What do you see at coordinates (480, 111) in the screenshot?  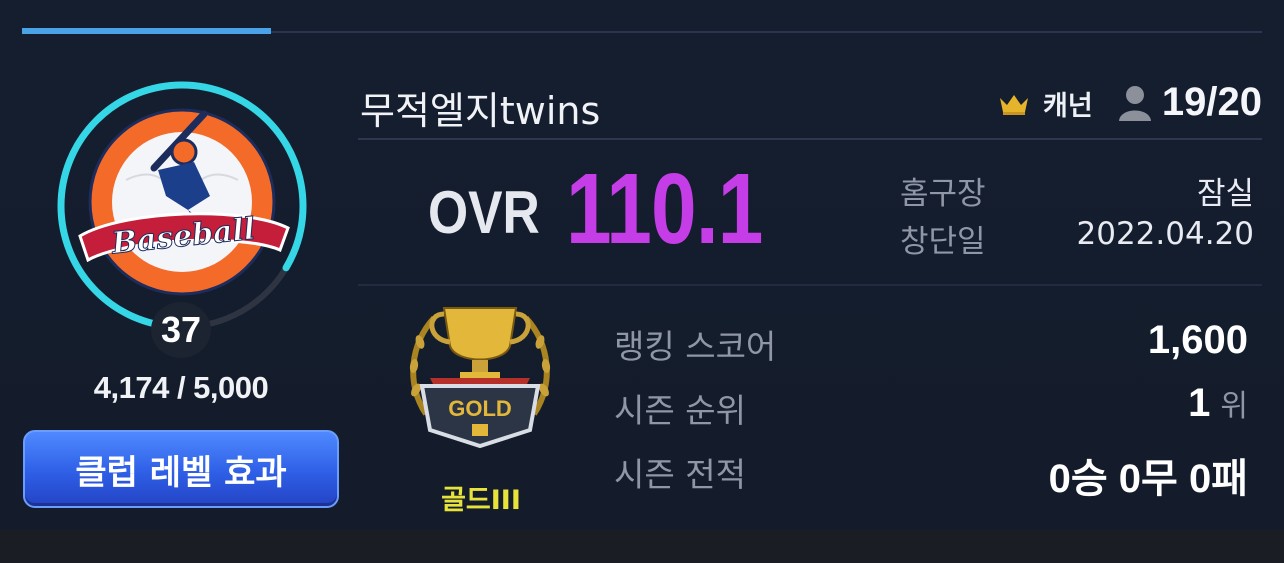 I see `club-name: 무적엘지twins` at bounding box center [480, 111].